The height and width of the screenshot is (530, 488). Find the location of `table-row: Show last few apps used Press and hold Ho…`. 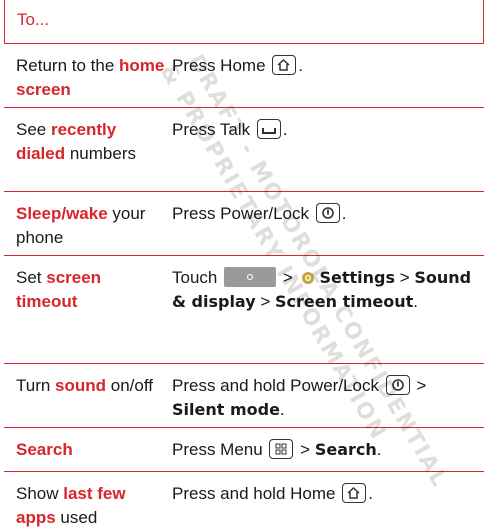

table-row: Show last few apps used Press and hold Ho… is located at coordinates (244, 499).